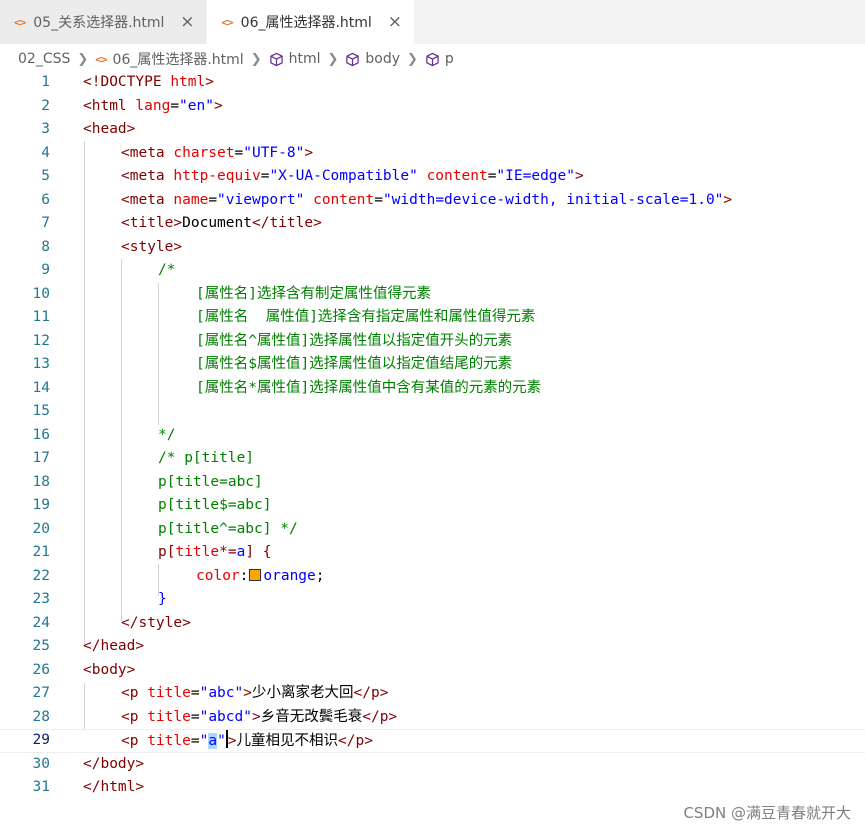 This screenshot has width=865, height=831. What do you see at coordinates (432, 506) in the screenshot?
I see `code-line: 19 p[title$=abc]` at bounding box center [432, 506].